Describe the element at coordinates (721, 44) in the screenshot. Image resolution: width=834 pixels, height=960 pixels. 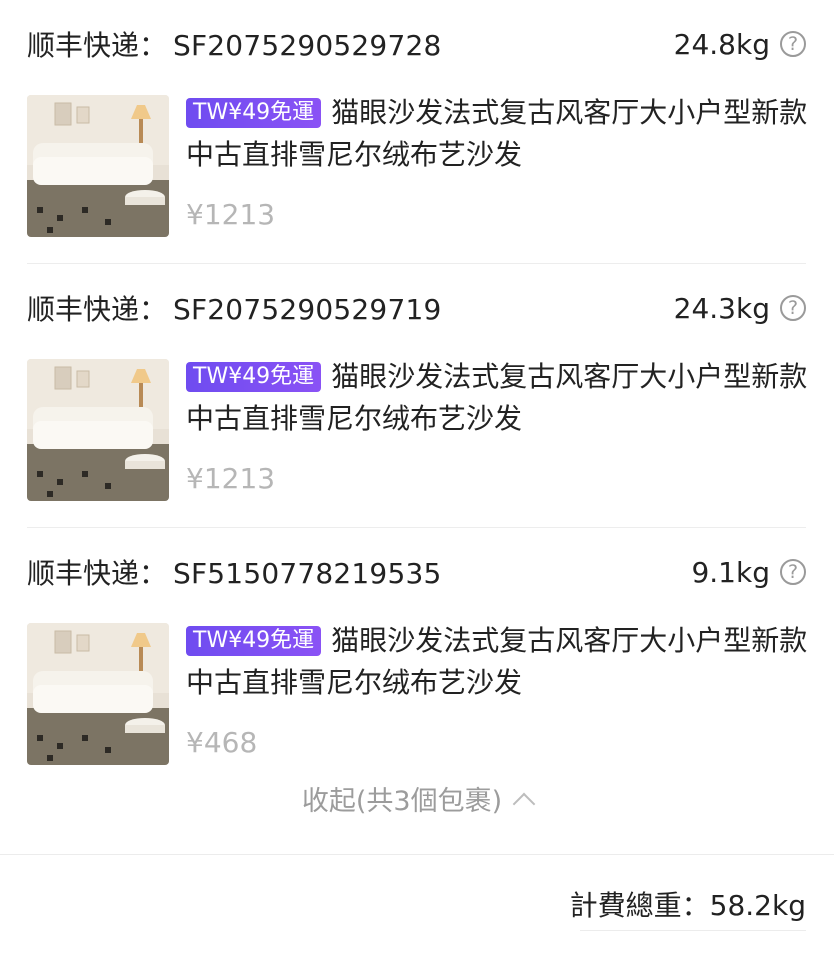
I see `weight-value: 24.8kg` at that location.